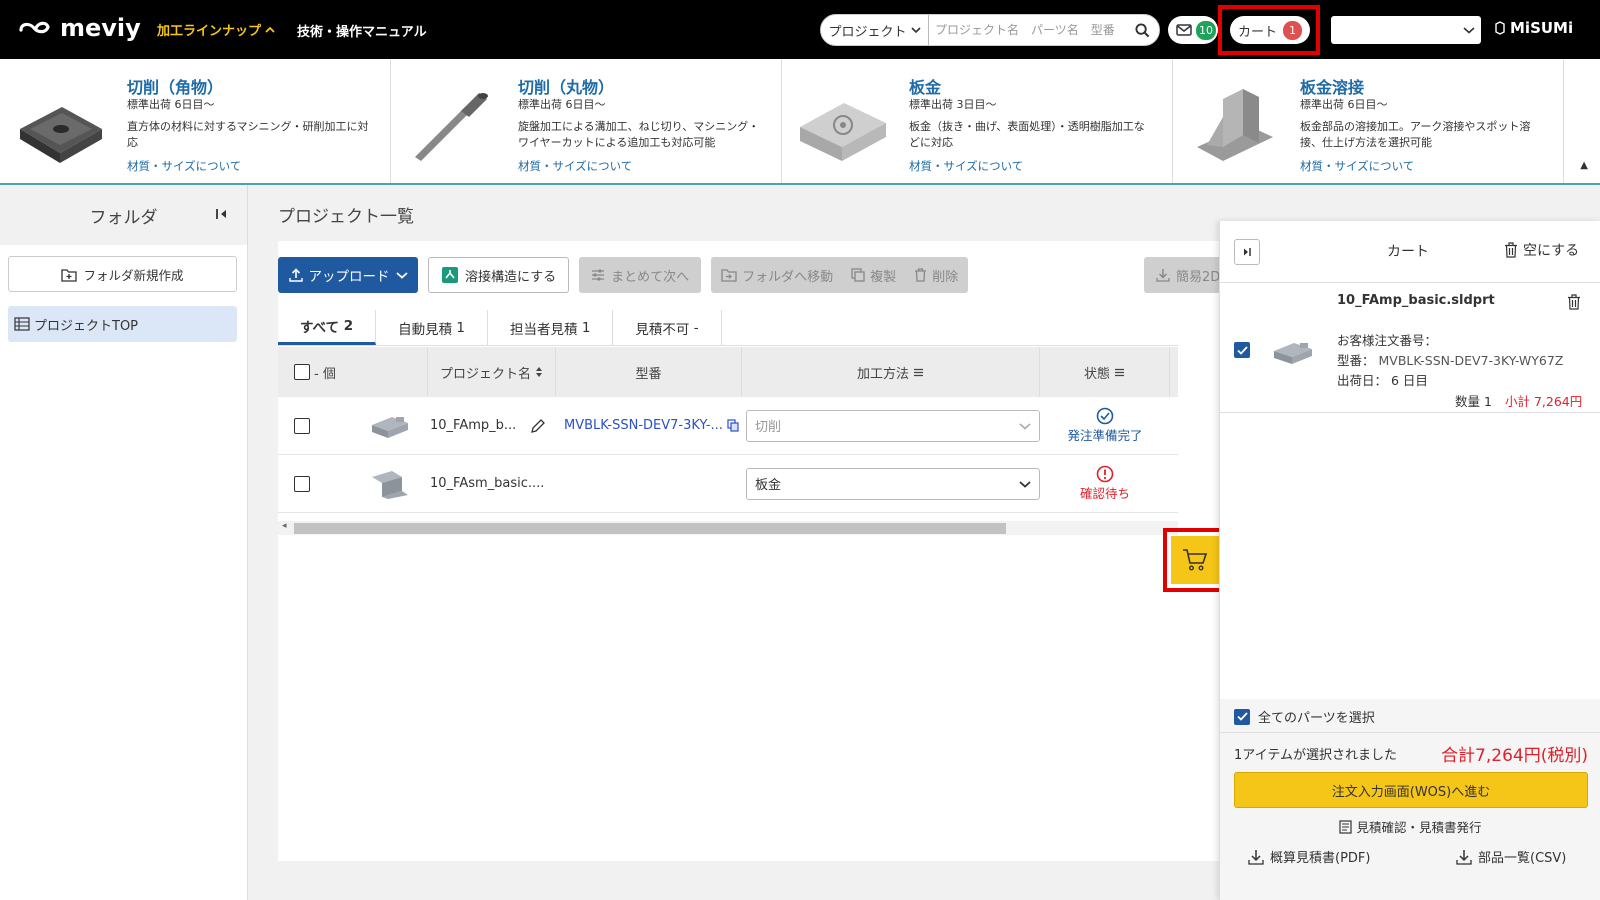 The image size is (1600, 900). What do you see at coordinates (1406, 30) in the screenshot?
I see `account-select` at bounding box center [1406, 30].